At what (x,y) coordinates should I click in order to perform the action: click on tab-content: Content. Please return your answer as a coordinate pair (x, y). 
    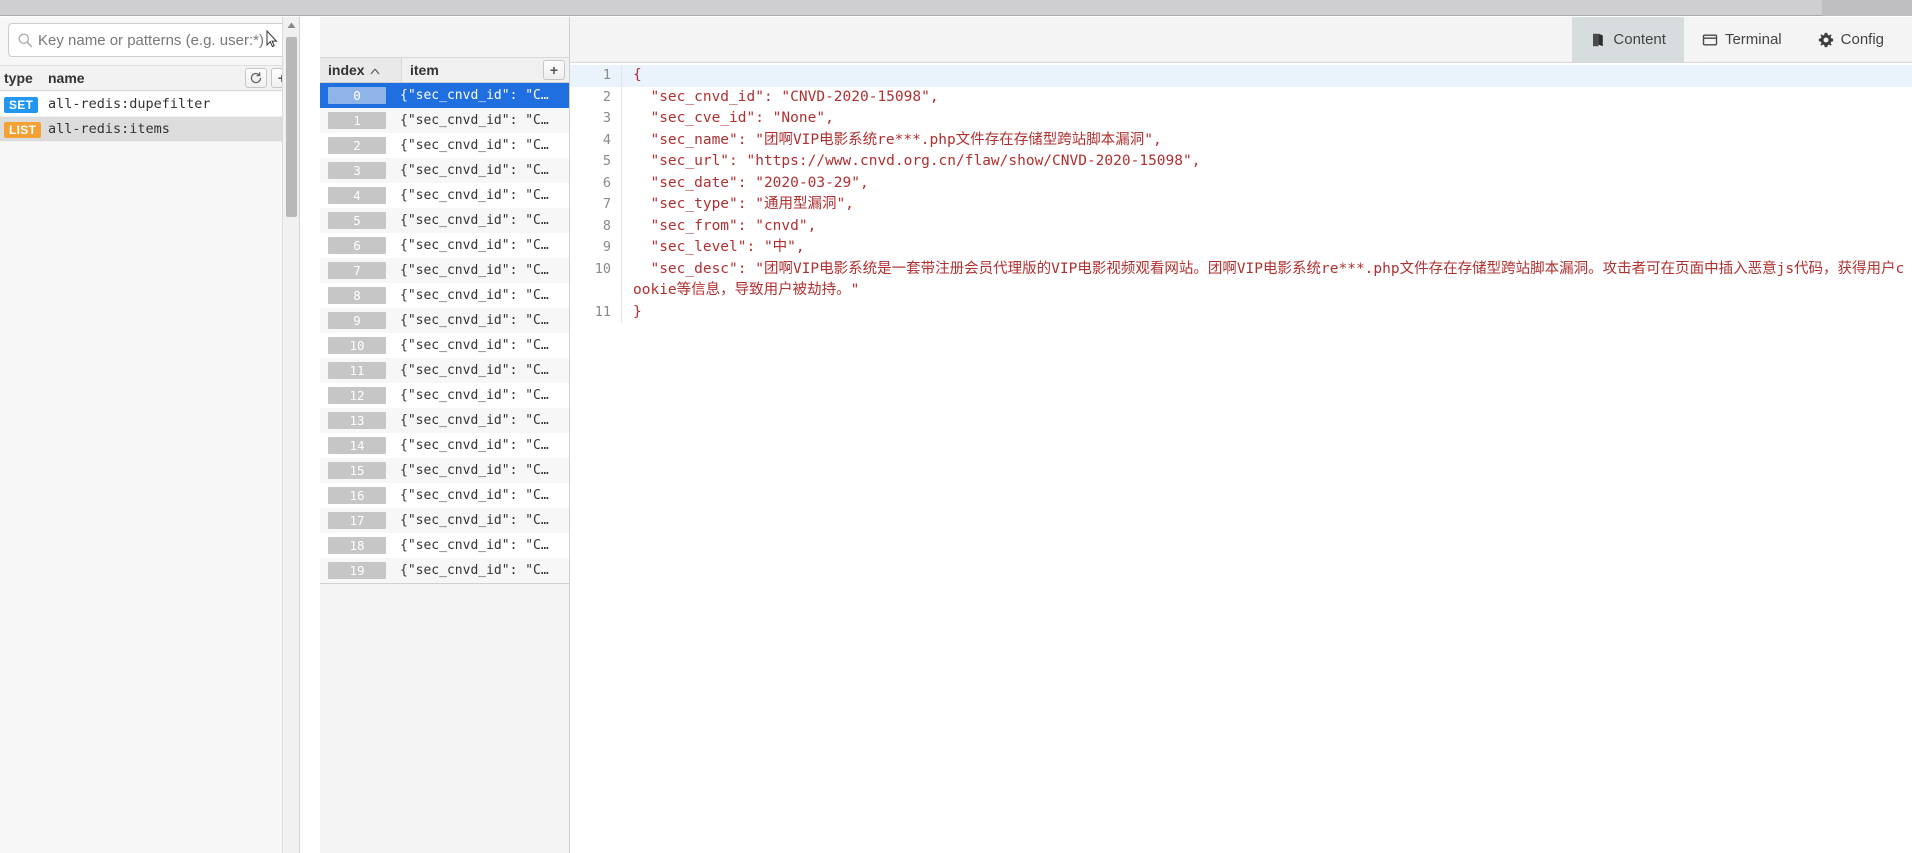
    Looking at the image, I should click on (1628, 39).